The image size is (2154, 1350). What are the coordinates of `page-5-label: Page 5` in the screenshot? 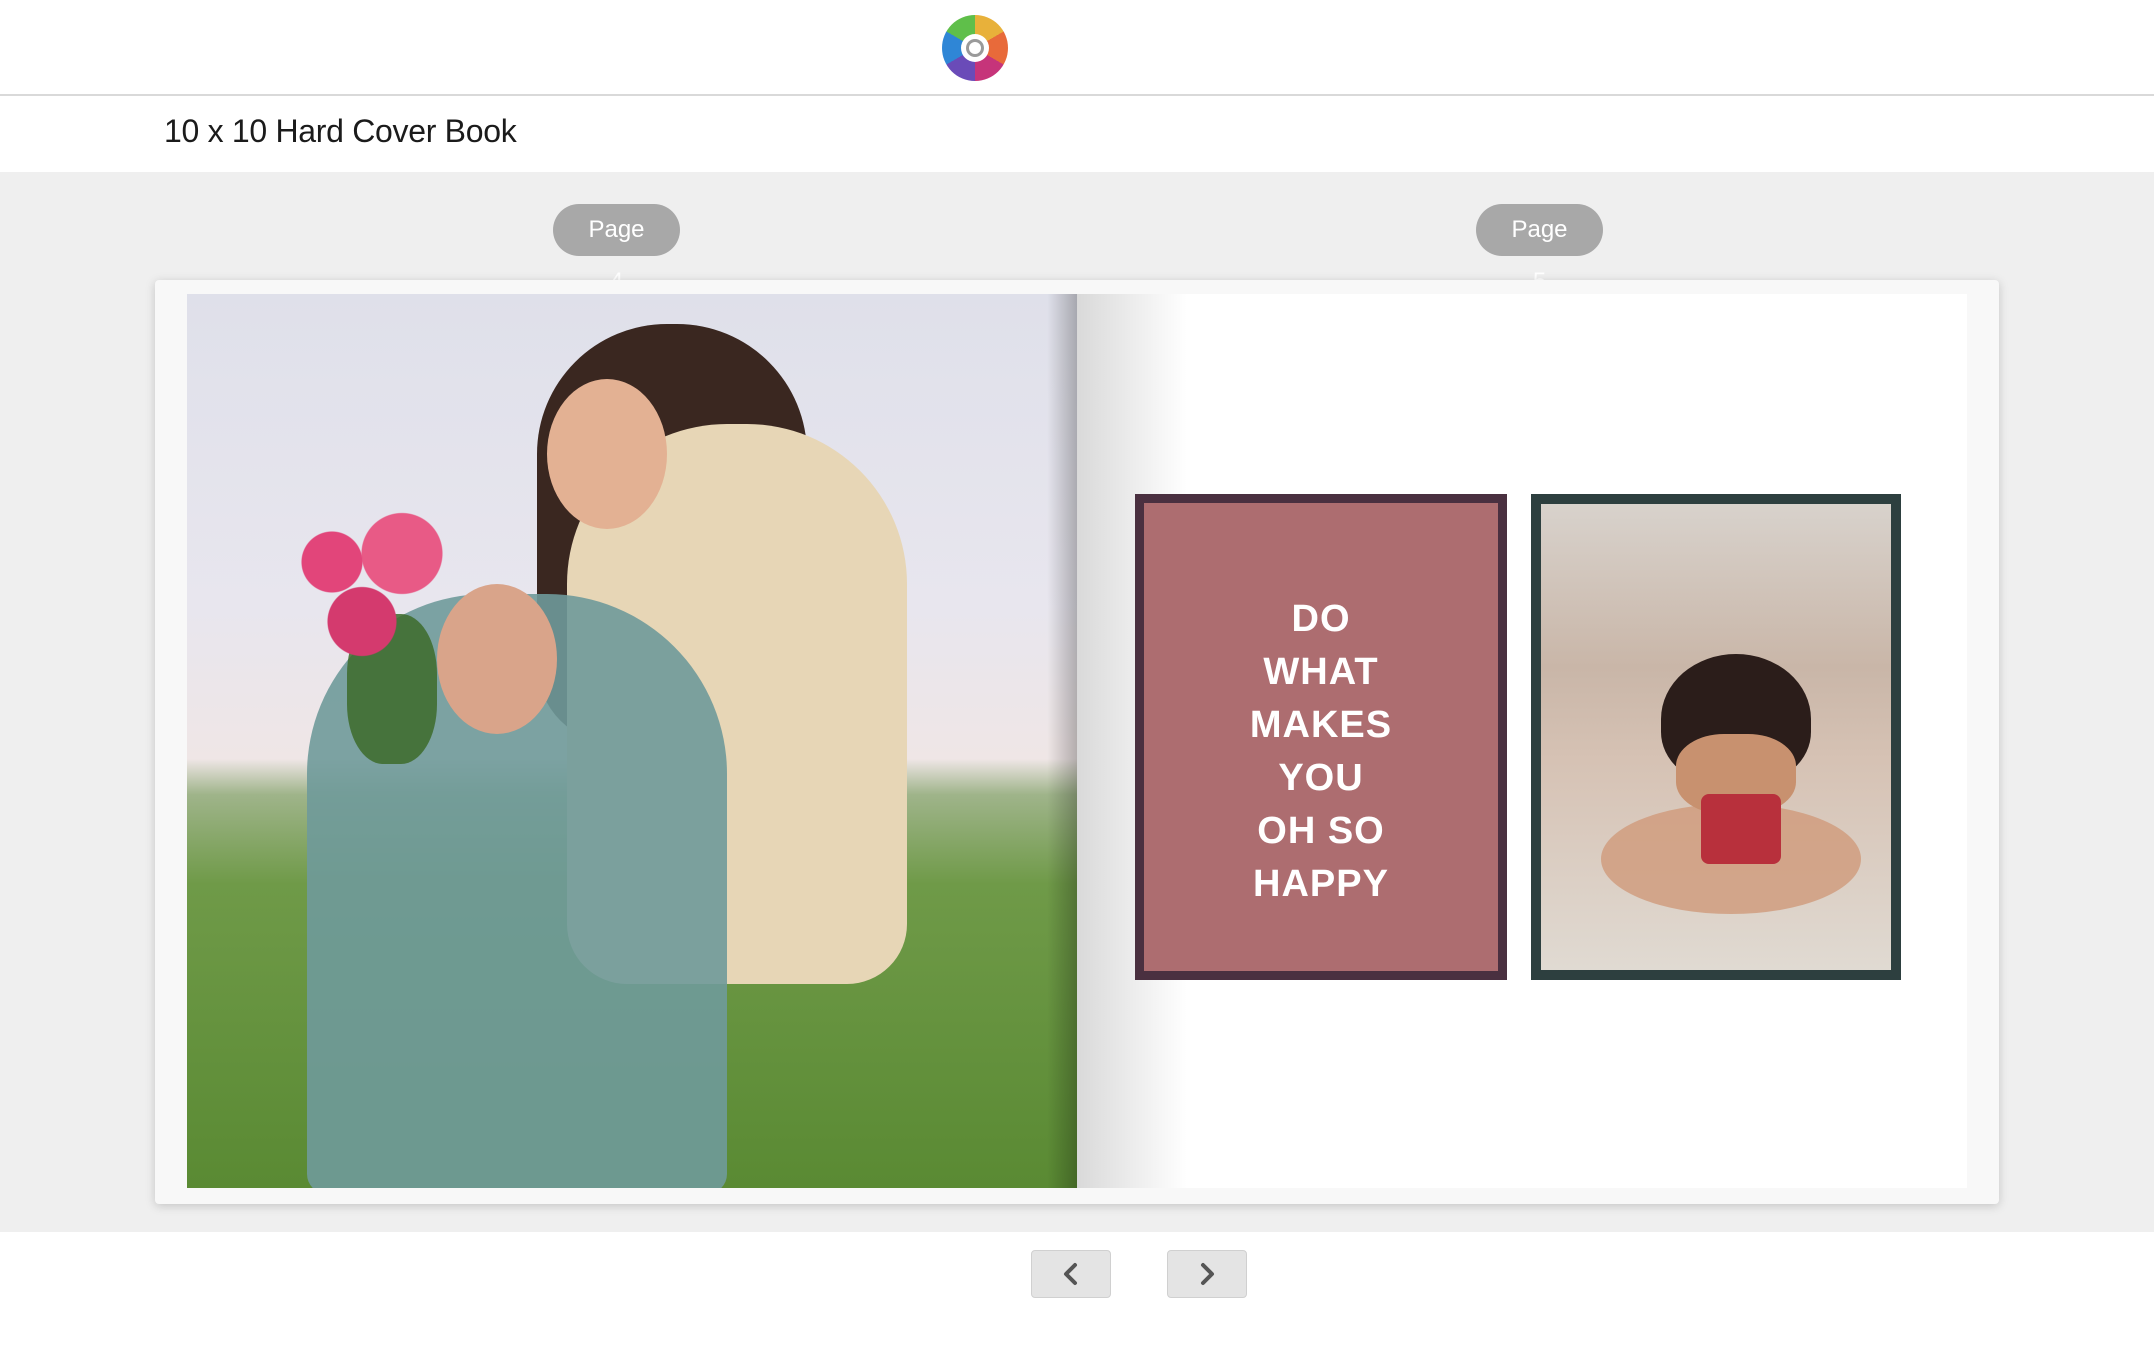 It's located at (1539, 249).